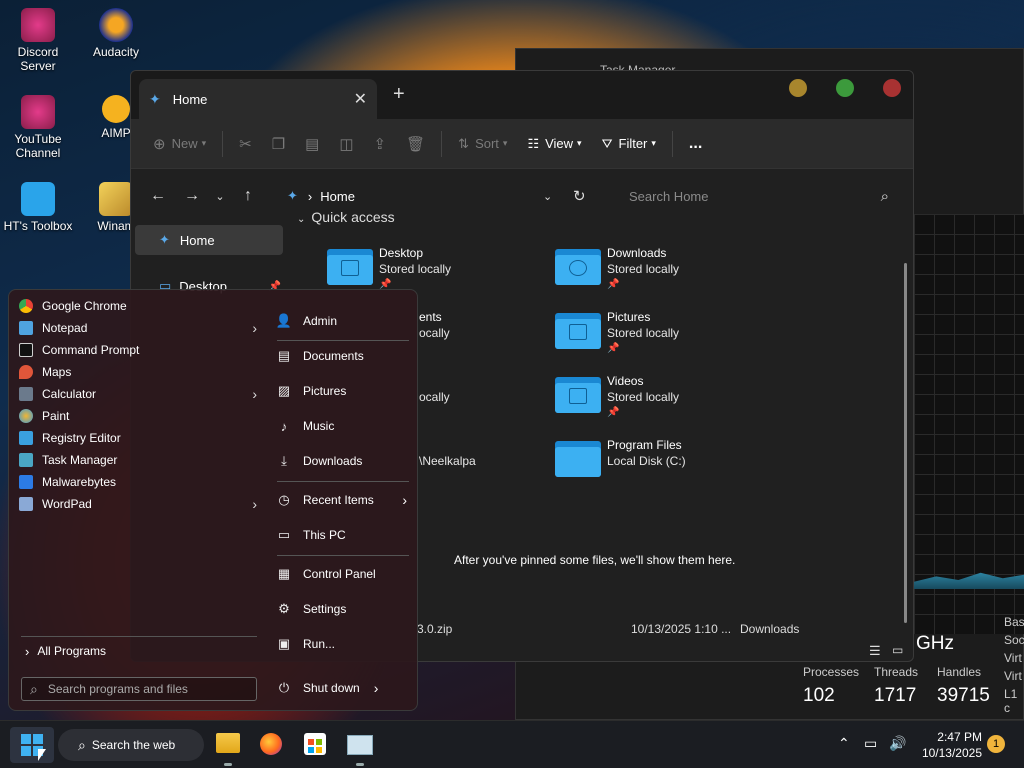 The image size is (1024, 768). Describe the element at coordinates (380, 144) in the screenshot. I see `share-button: ⇪` at that location.